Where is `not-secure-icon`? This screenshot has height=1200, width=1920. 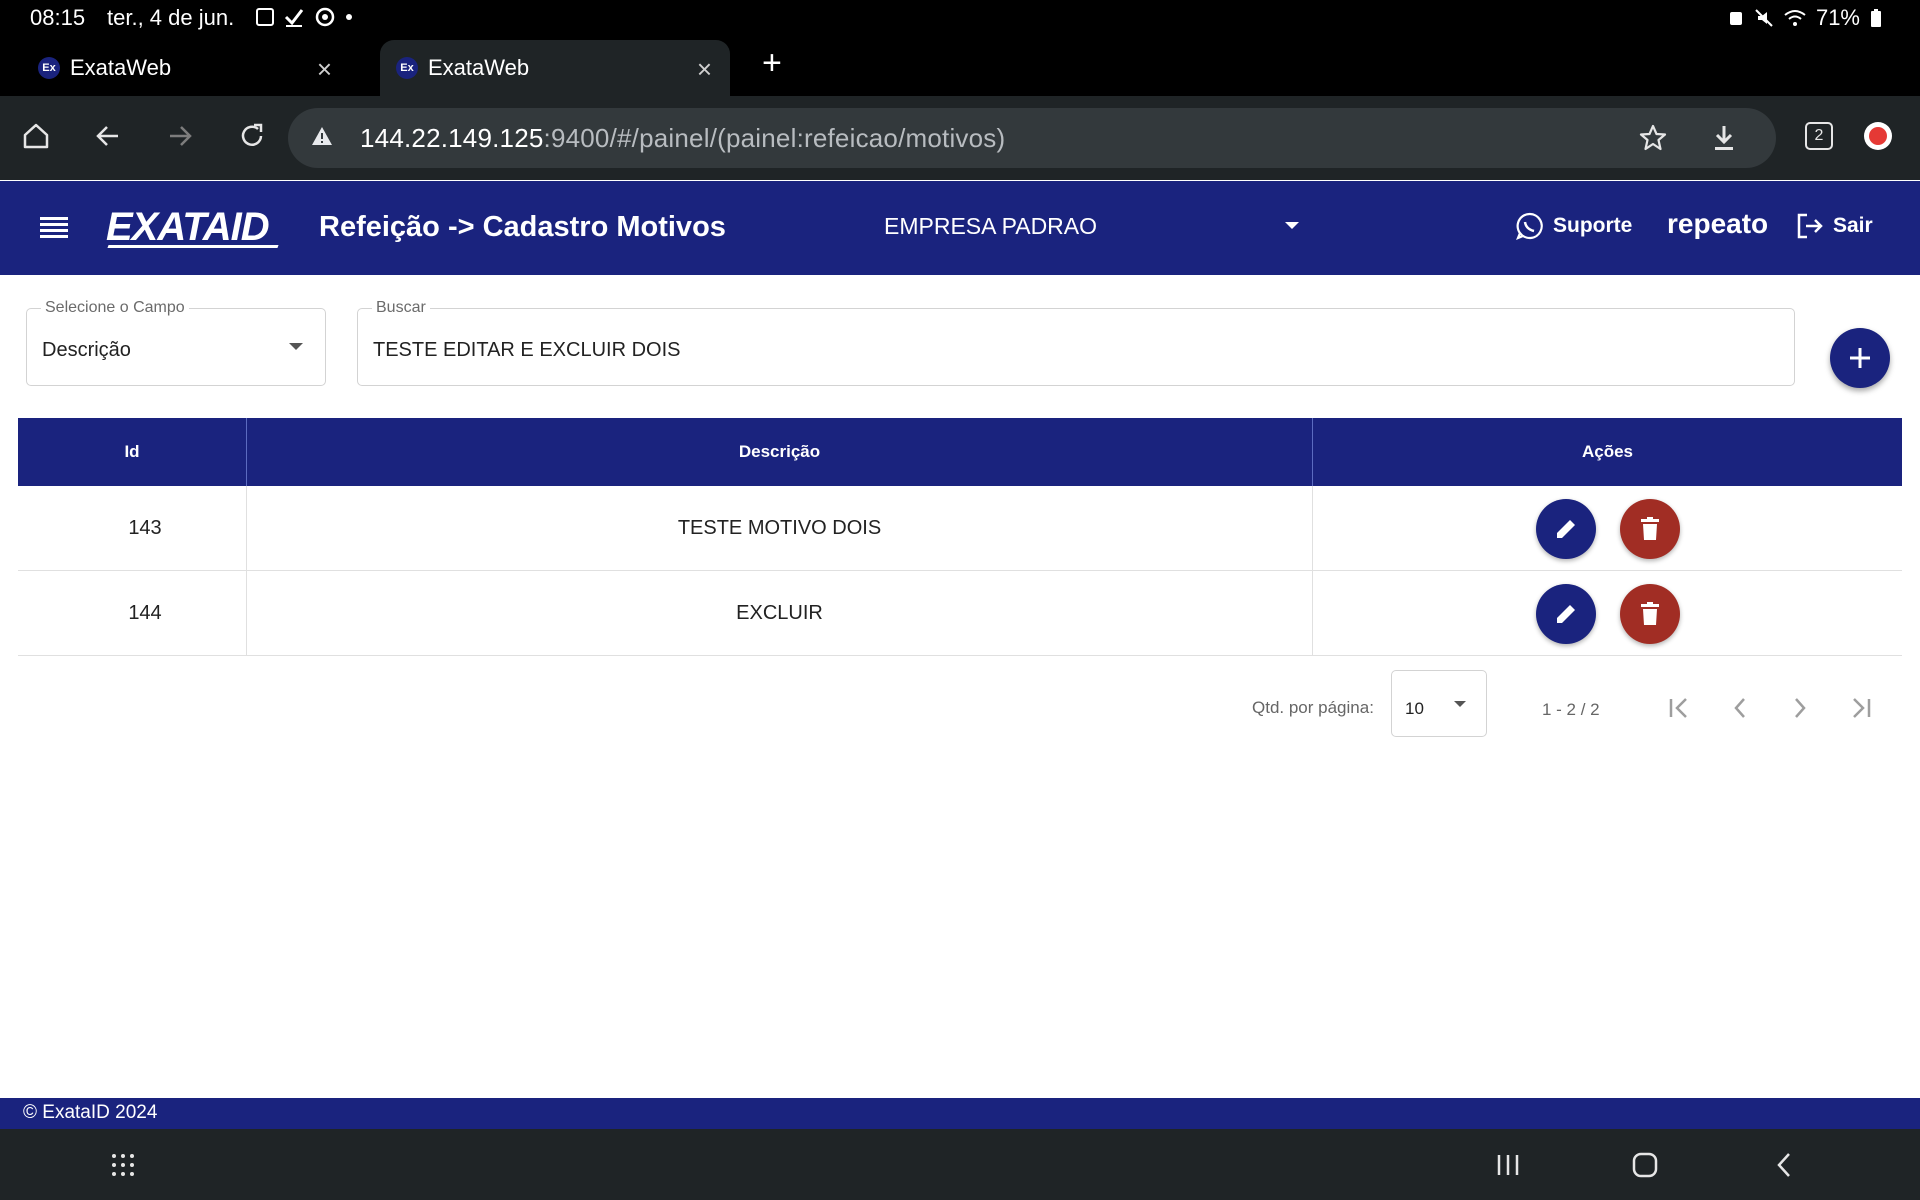
not-secure-icon is located at coordinates (322, 136).